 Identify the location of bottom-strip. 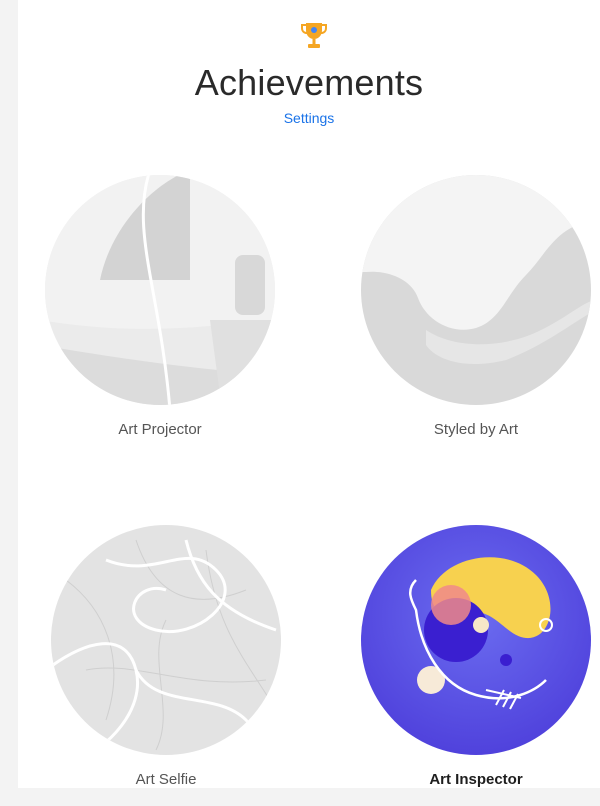
(300, 797).